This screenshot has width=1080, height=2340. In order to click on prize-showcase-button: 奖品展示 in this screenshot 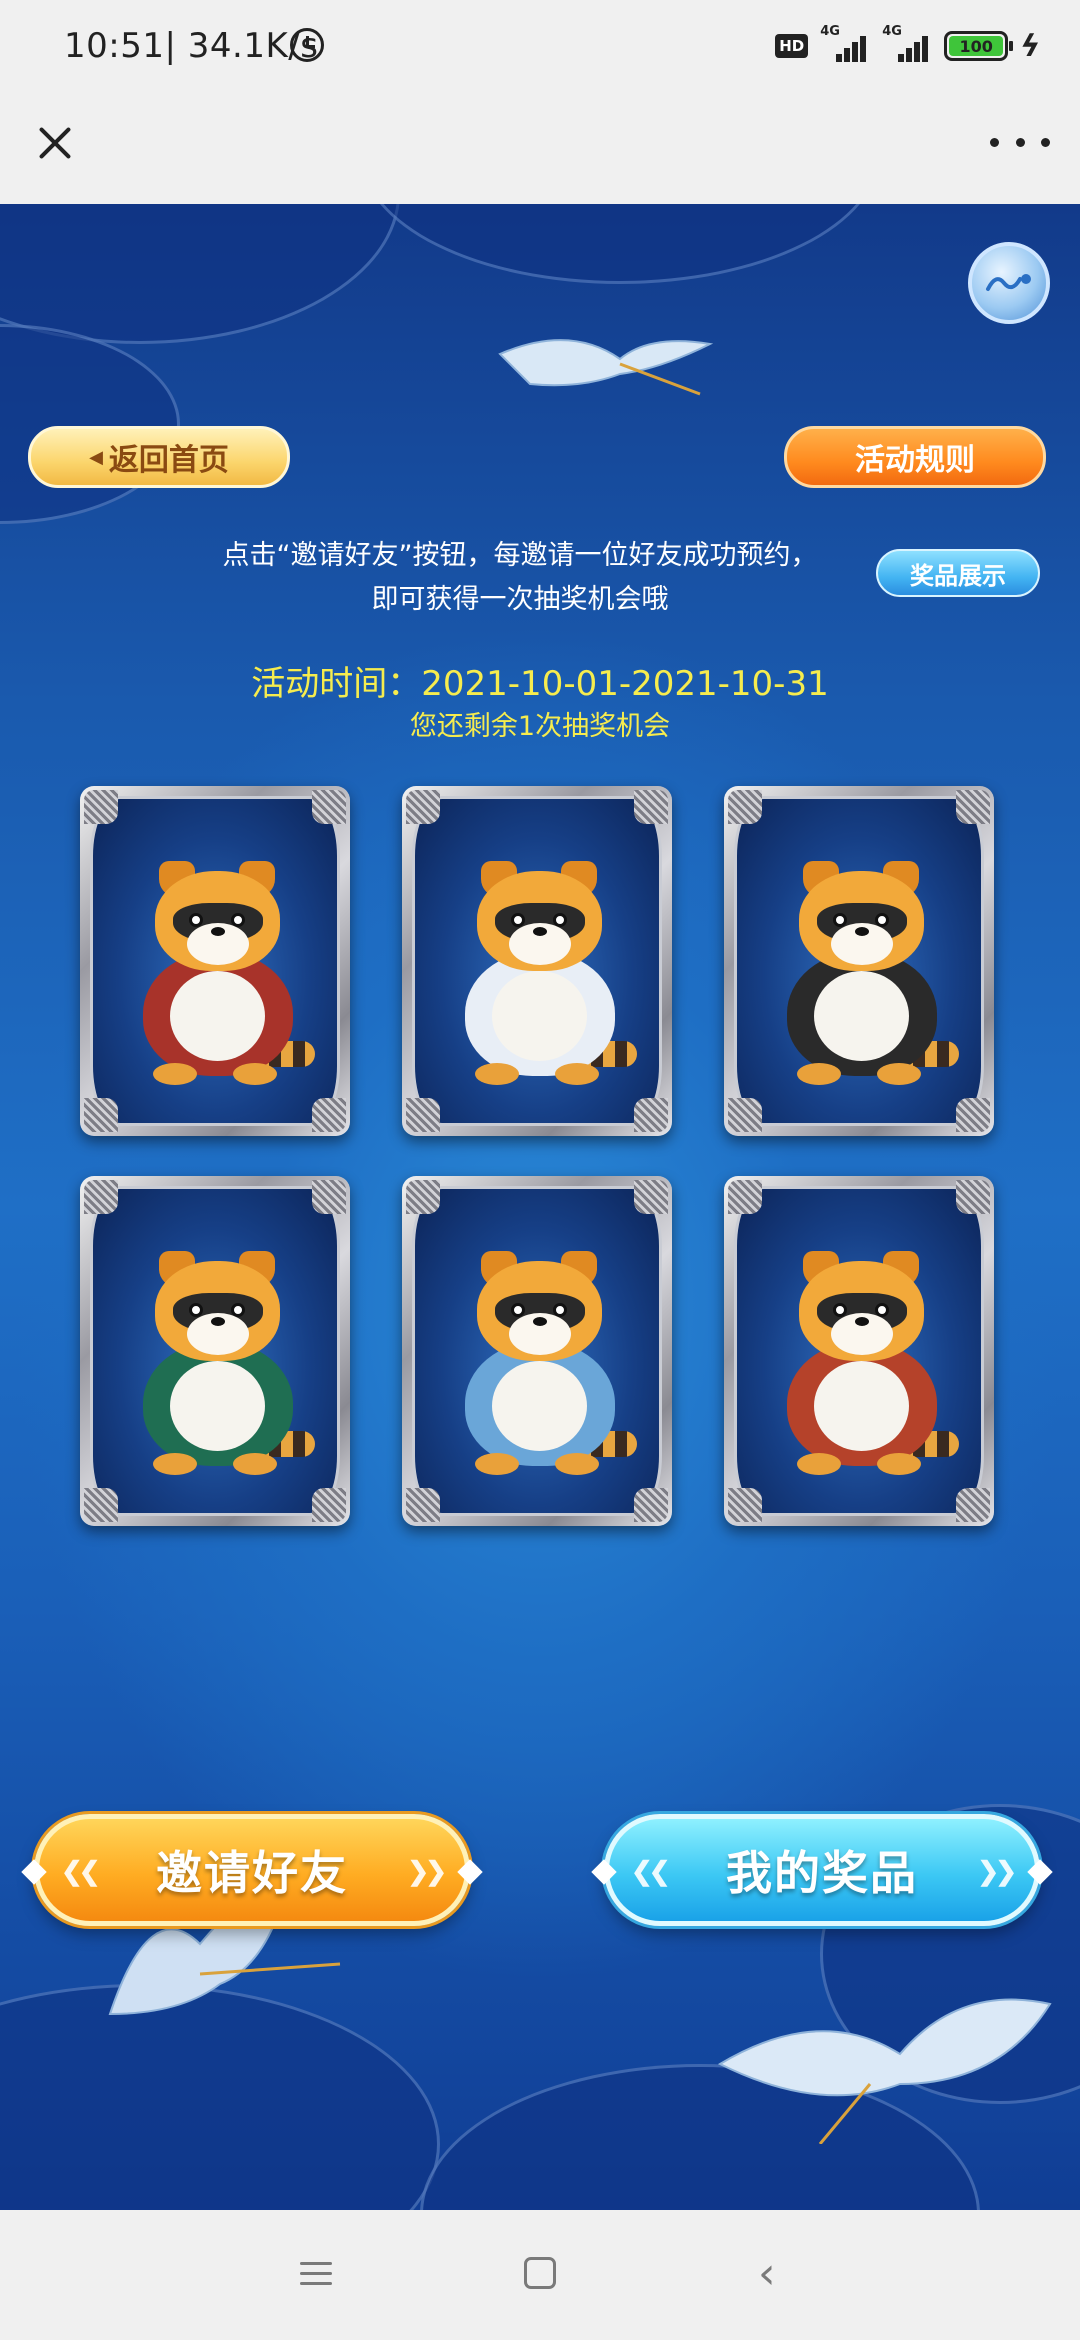, I will do `click(958, 573)`.